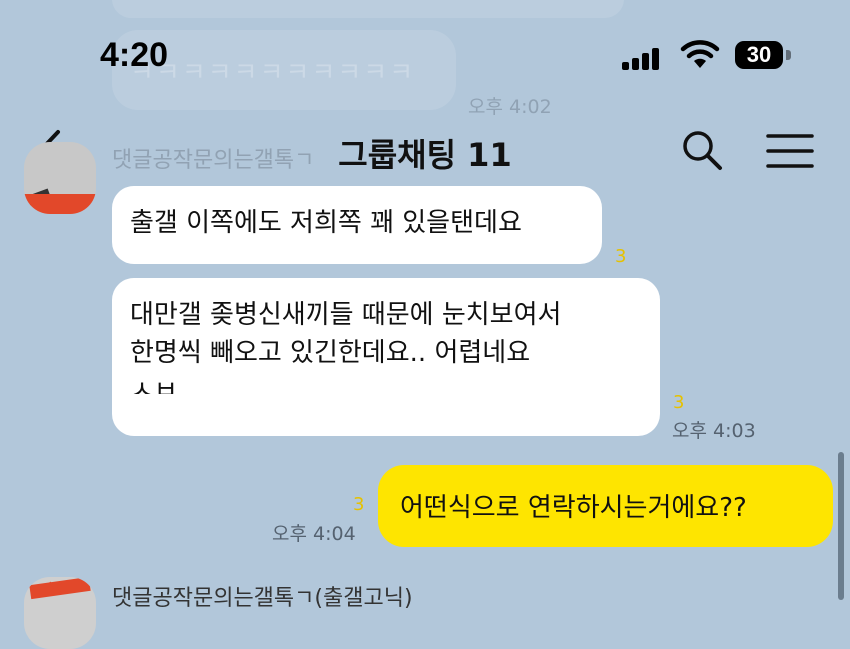 This screenshot has height=649, width=850. I want to click on cellular-signal-icon, so click(642, 59).